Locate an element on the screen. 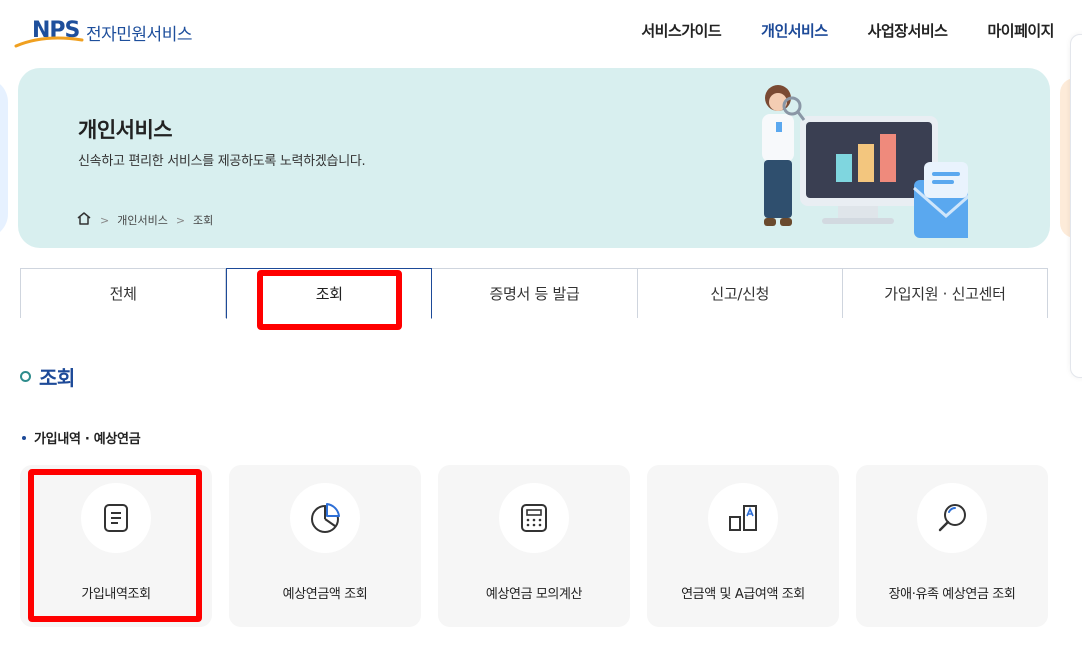 Image resolution: width=1082 pixels, height=652 pixels. calculator-icon is located at coordinates (534, 518).